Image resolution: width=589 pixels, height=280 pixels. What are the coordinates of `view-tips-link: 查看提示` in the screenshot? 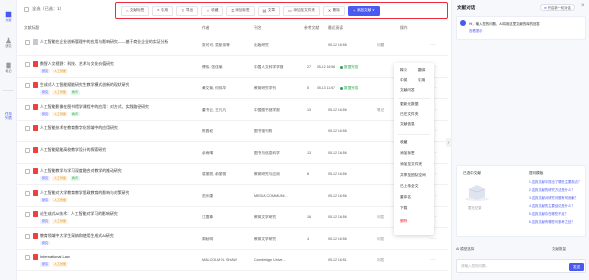 It's located at (476, 30).